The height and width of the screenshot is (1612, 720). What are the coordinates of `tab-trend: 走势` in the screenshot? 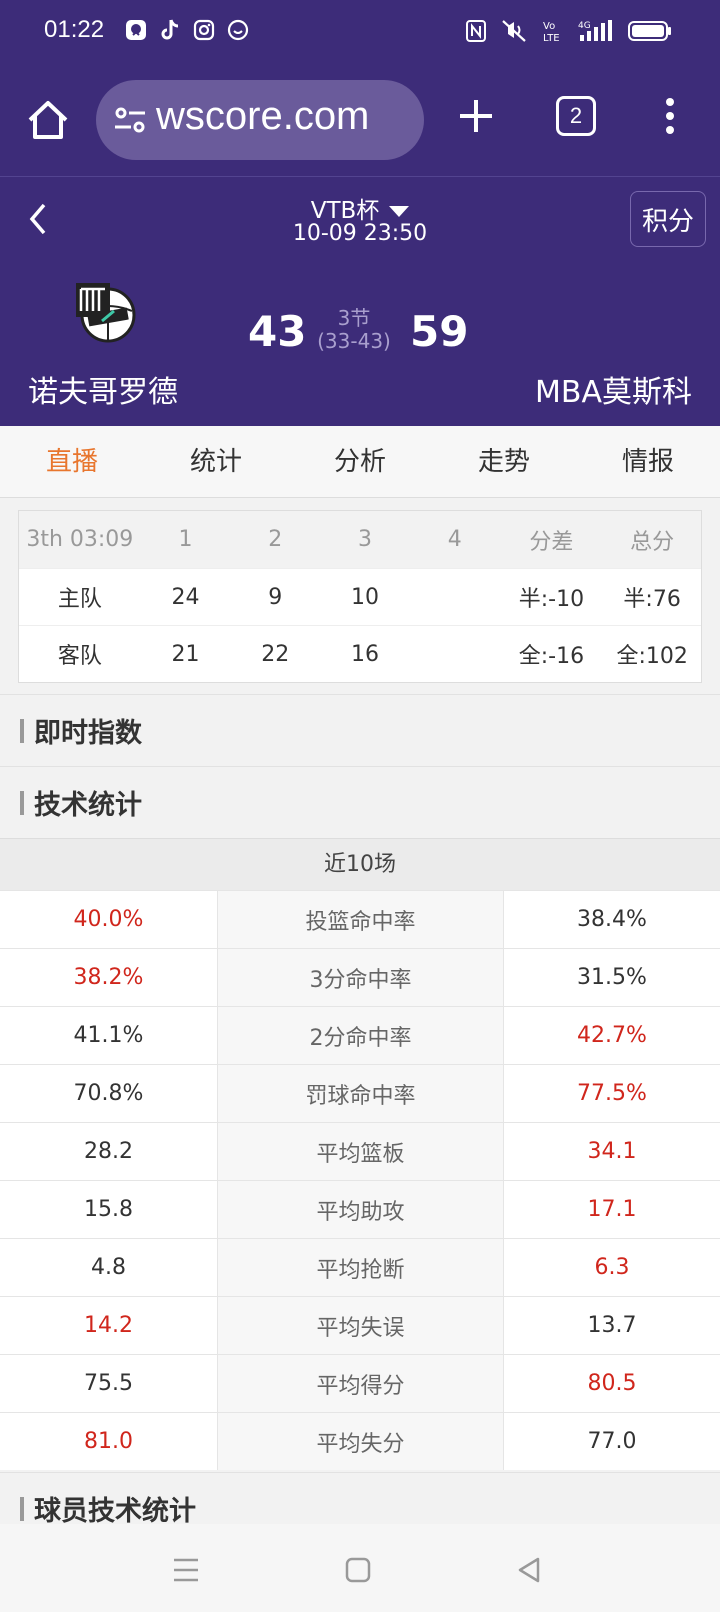 It's located at (504, 461).